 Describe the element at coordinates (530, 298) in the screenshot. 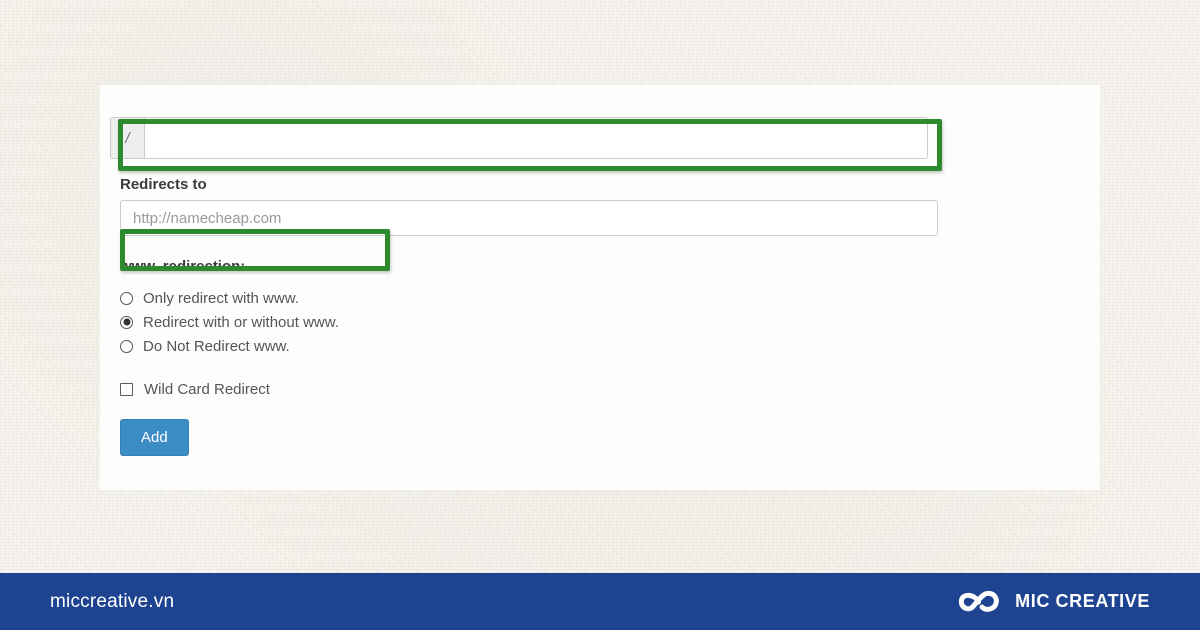

I see `radio-only-with-www: Only redirect with www.` at that location.